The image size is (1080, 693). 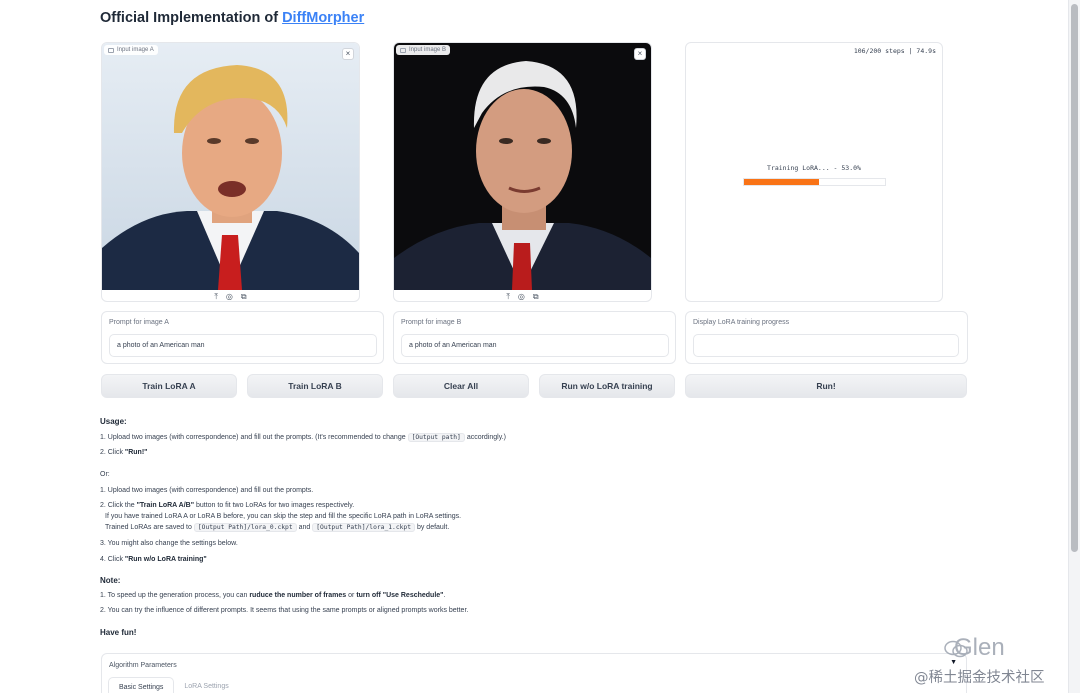 I want to click on page-title: Official Implementation of DiffMorpher, so click(x=232, y=18).